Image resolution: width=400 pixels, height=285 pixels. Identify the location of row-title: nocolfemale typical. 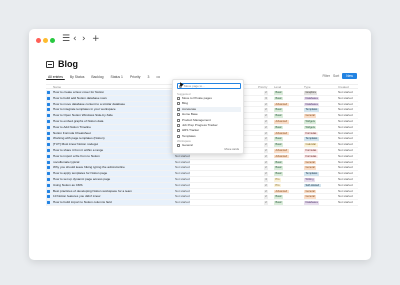
(118, 163).